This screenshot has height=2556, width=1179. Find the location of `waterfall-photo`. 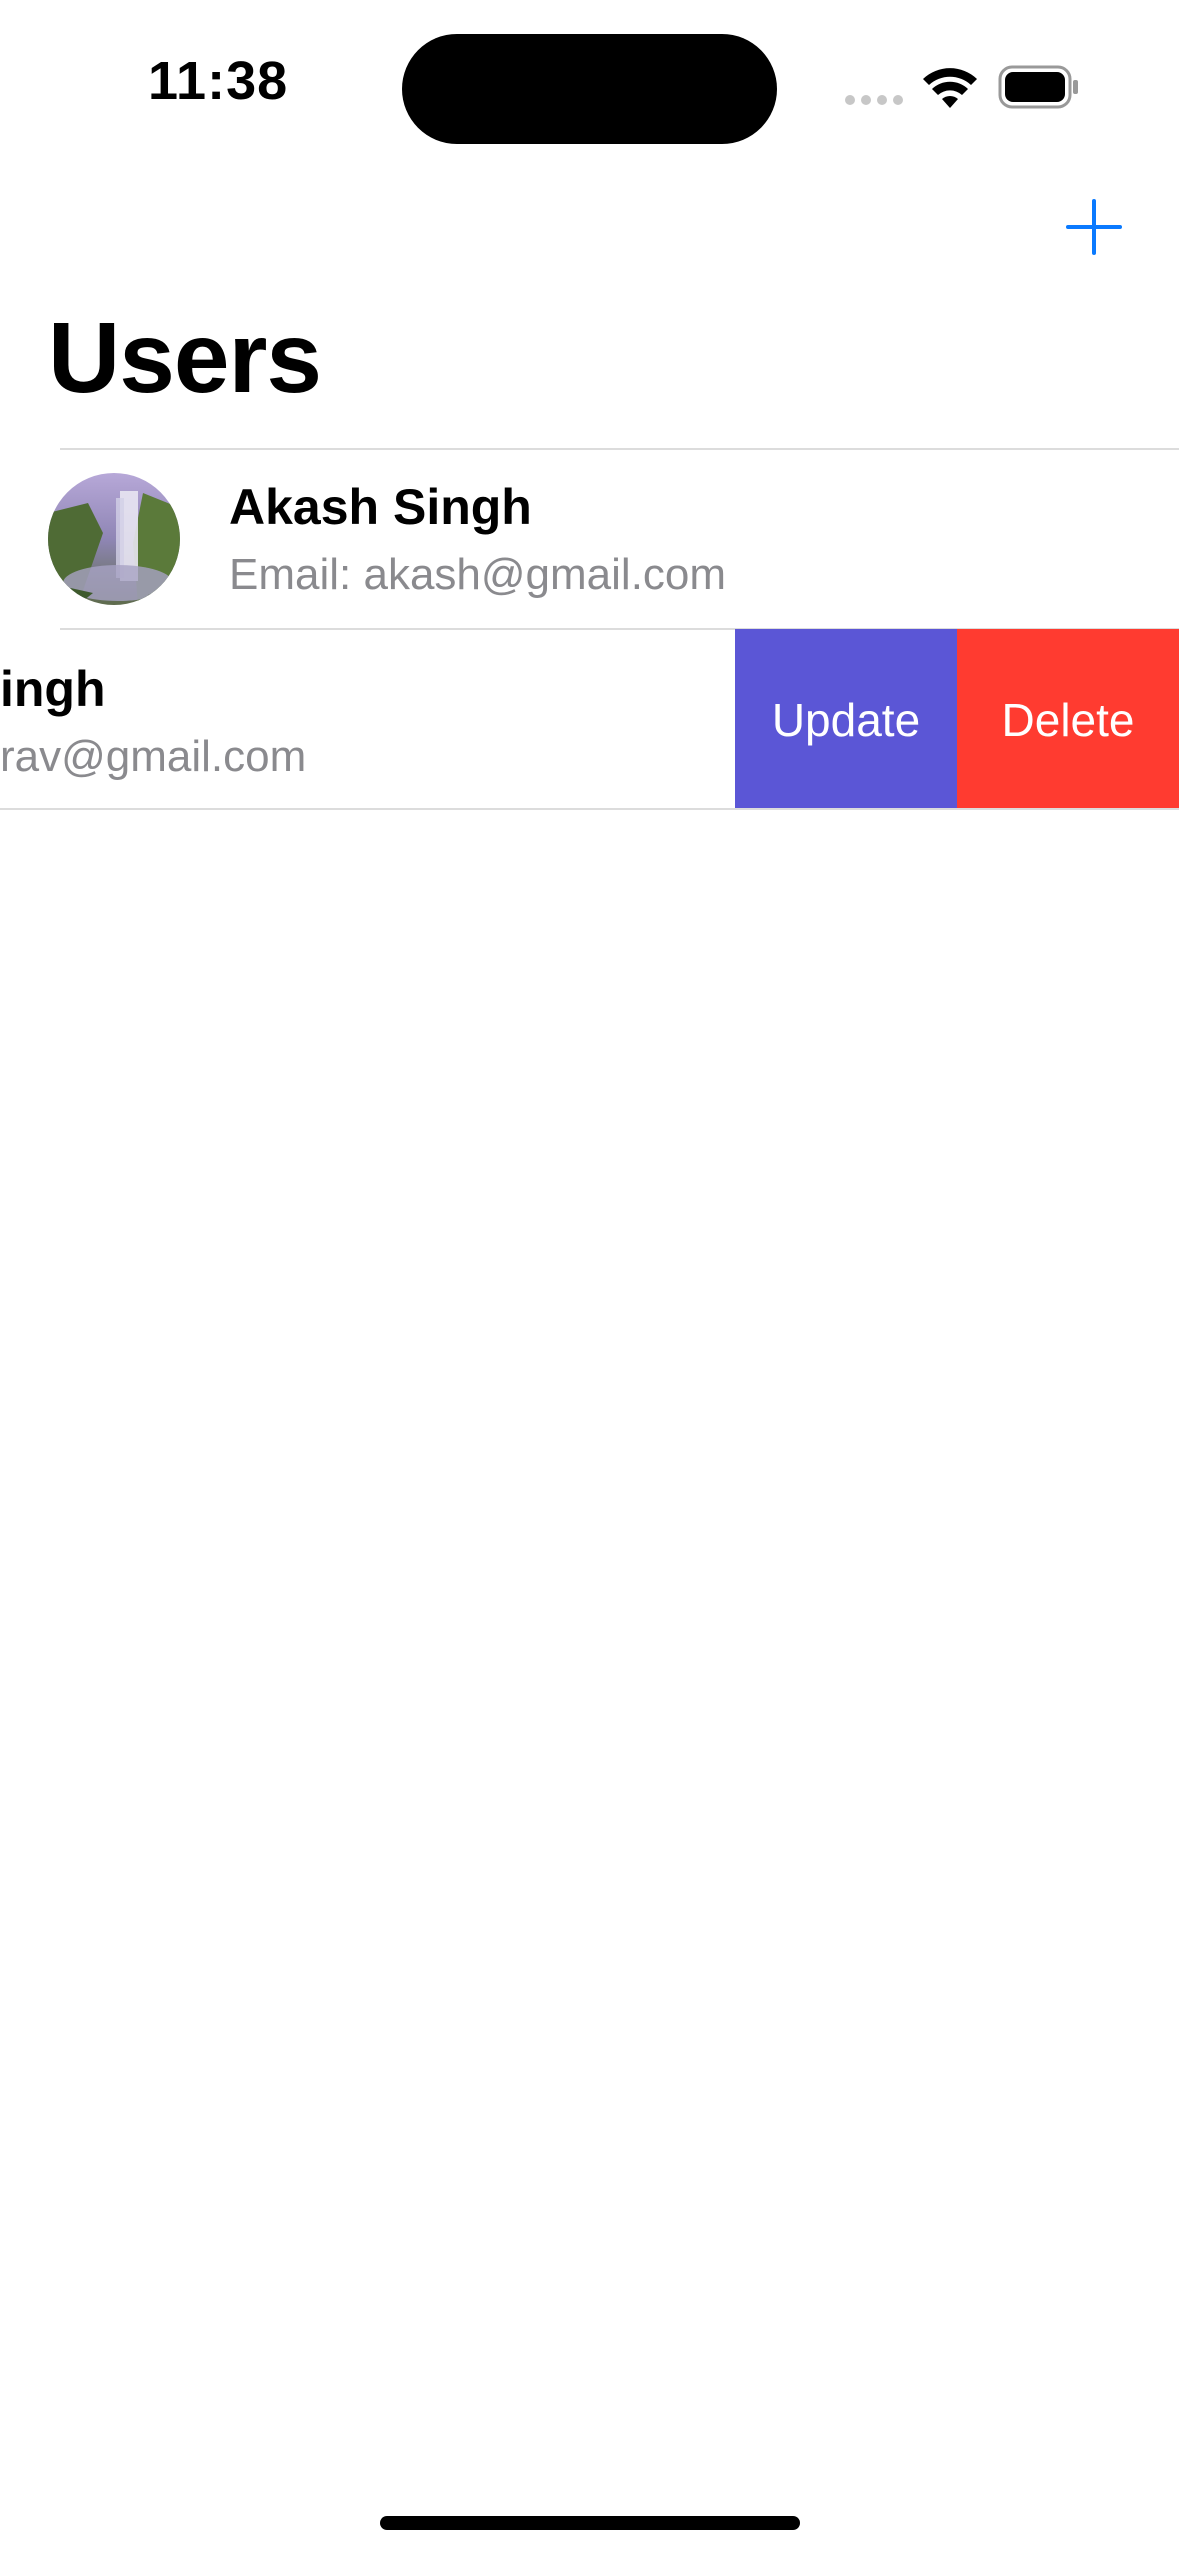

waterfall-photo is located at coordinates (114, 539).